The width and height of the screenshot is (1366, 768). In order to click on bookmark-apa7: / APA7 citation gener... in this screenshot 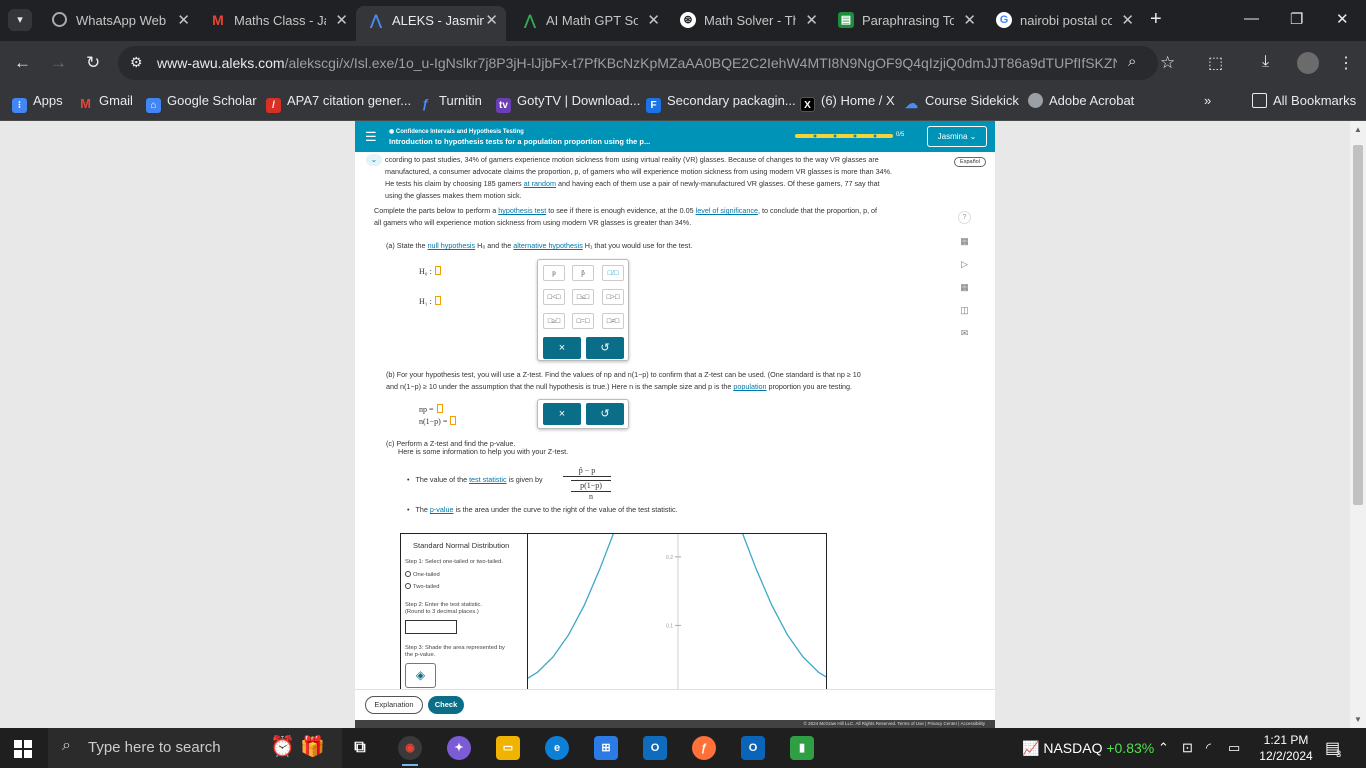, I will do `click(338, 103)`.